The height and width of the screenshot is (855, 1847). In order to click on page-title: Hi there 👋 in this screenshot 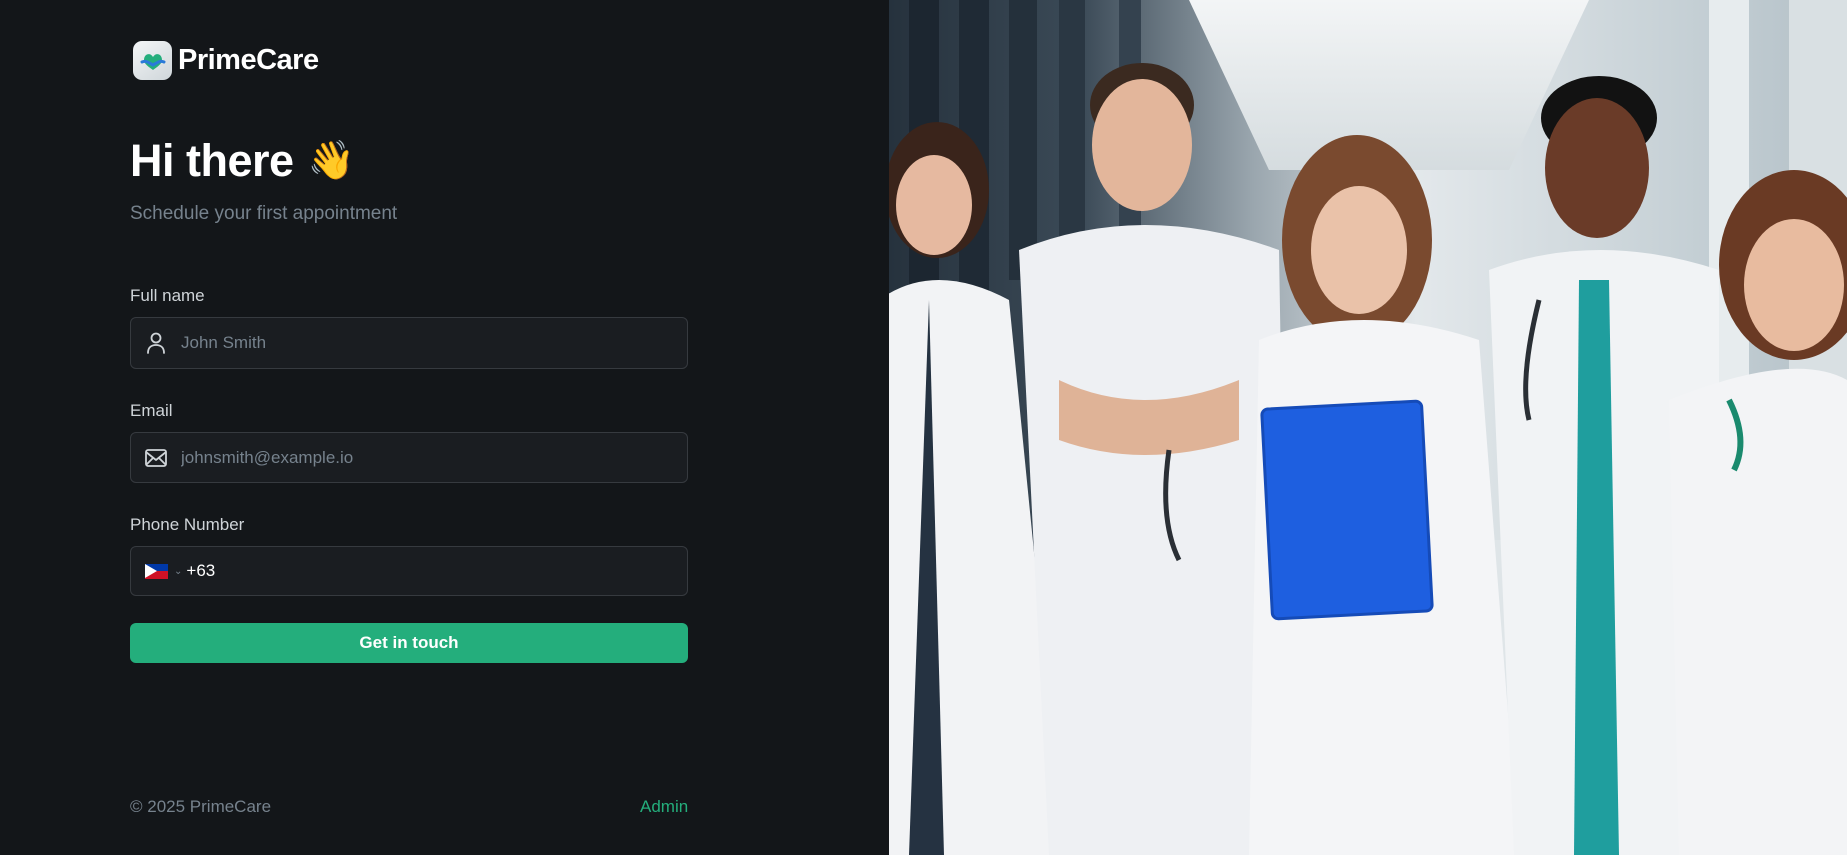, I will do `click(242, 161)`.